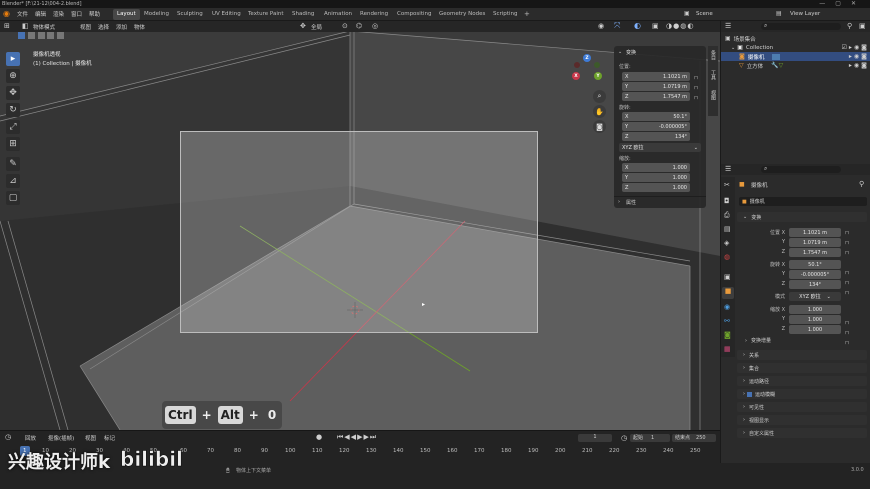 Image resolution: width=870 pixels, height=489 pixels. What do you see at coordinates (749, 394) in the screenshot?
I see `checkbox-icon` at bounding box center [749, 394].